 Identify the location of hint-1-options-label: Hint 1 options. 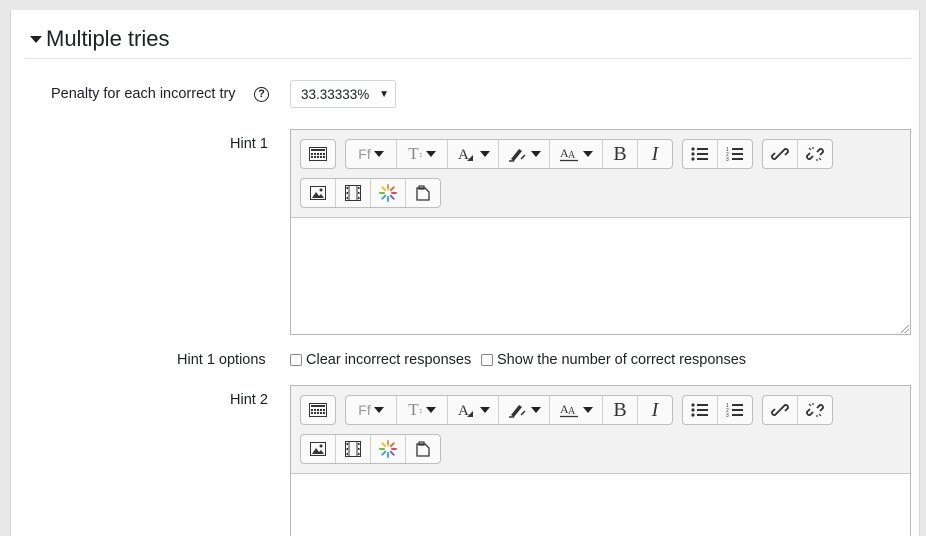
(221, 360).